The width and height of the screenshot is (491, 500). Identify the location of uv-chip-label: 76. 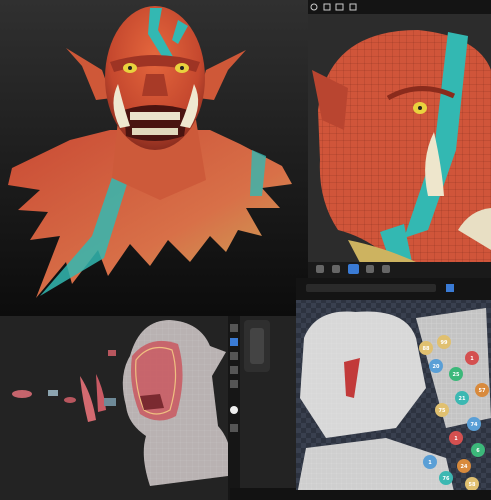
(446, 479).